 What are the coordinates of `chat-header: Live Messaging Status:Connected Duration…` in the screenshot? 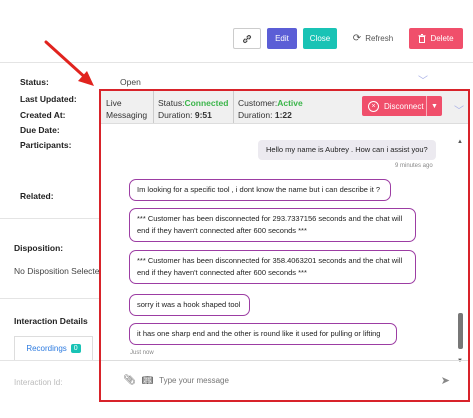 It's located at (284, 107).